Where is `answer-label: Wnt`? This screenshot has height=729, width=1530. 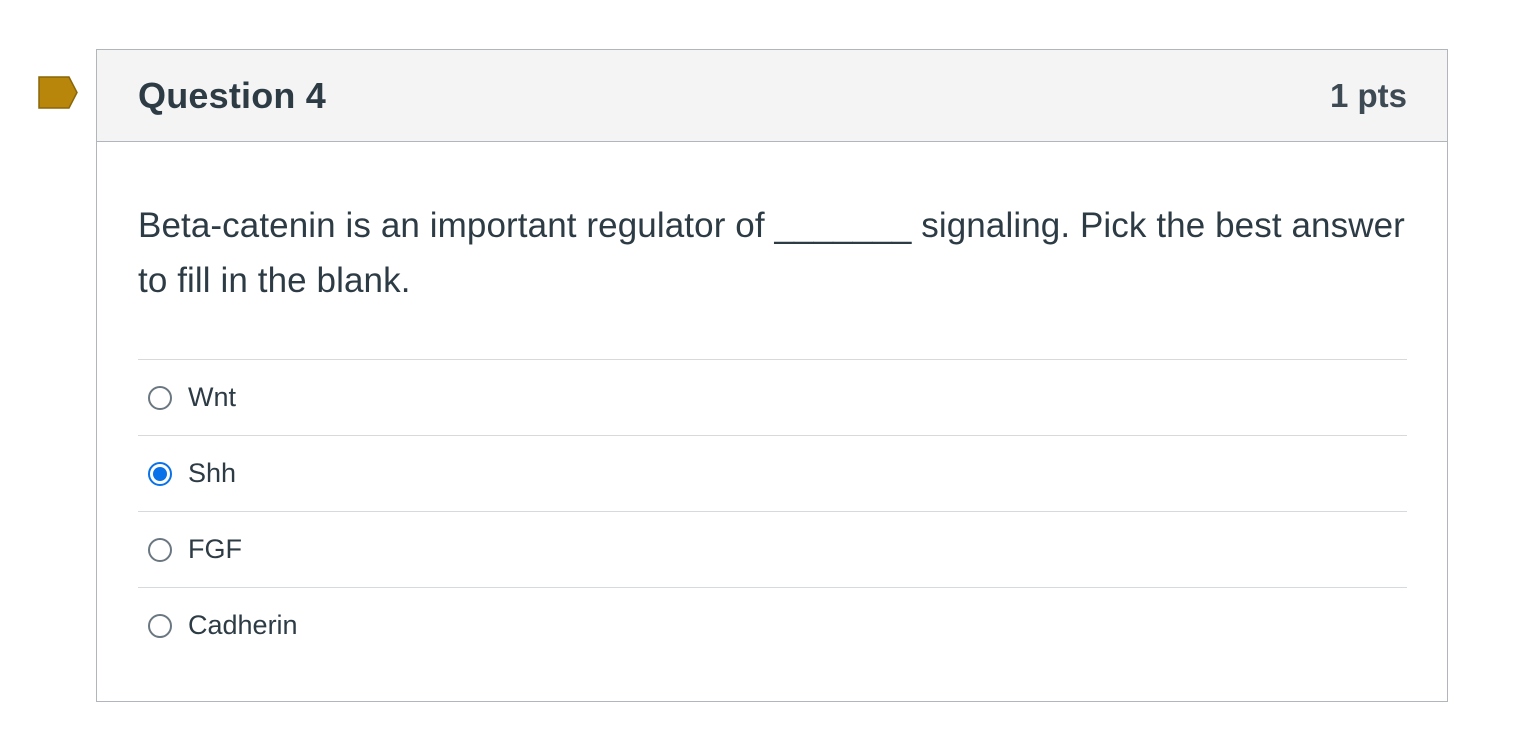
answer-label: Wnt is located at coordinates (212, 397).